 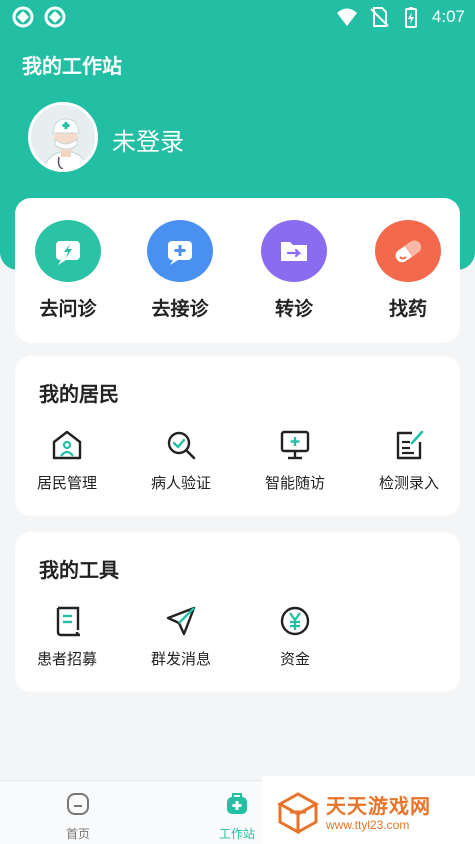 What do you see at coordinates (148, 139) in the screenshot?
I see `login-status: 未登录` at bounding box center [148, 139].